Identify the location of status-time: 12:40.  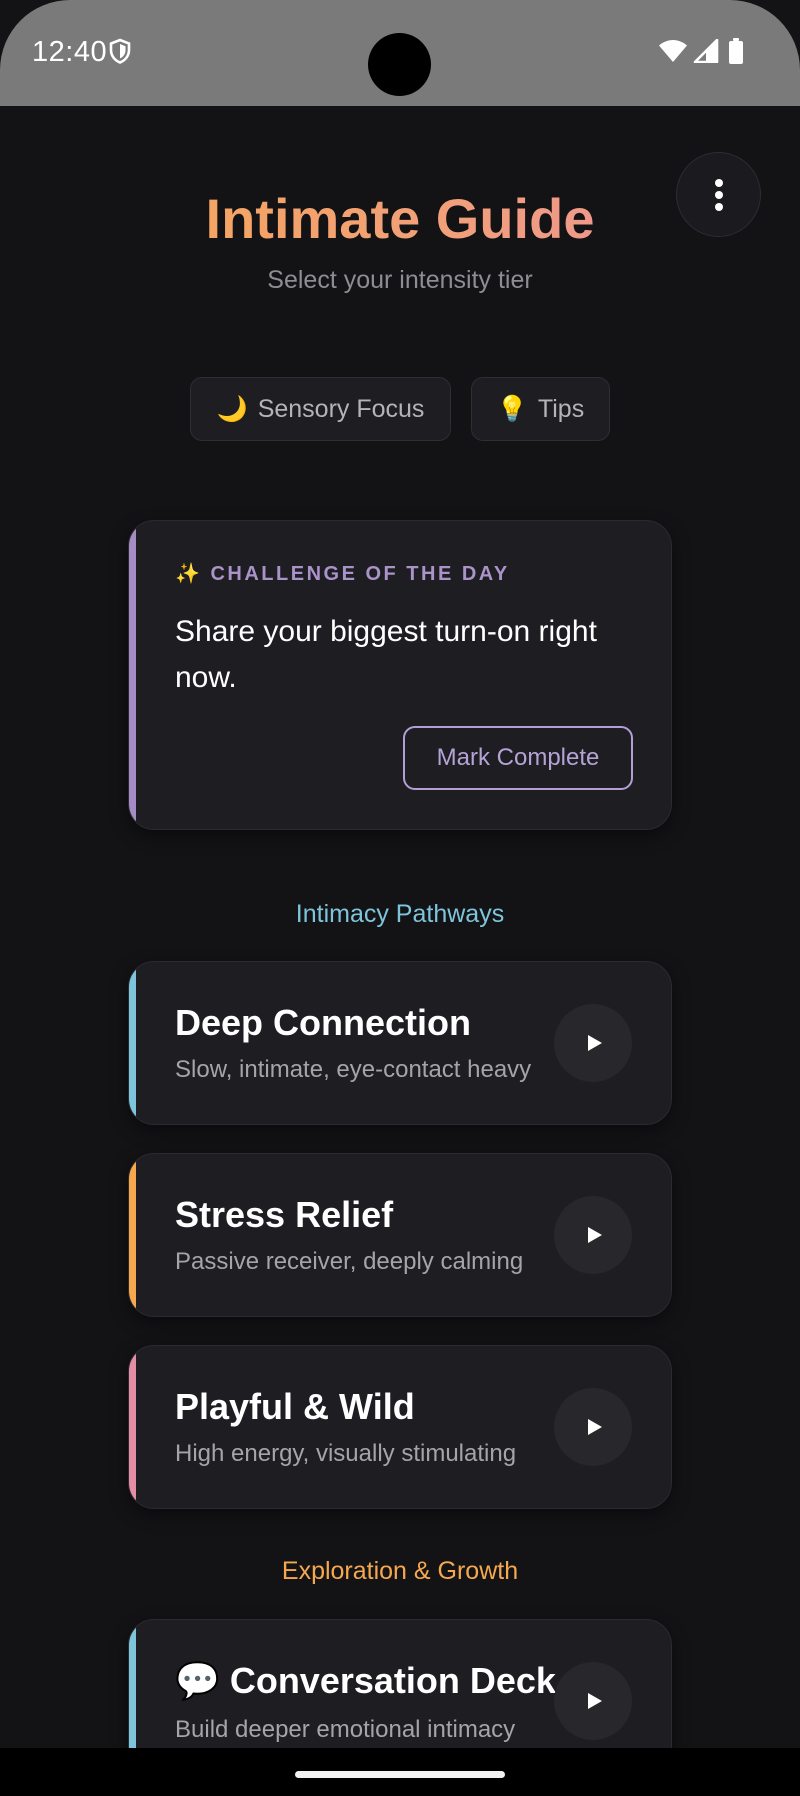
(70, 52).